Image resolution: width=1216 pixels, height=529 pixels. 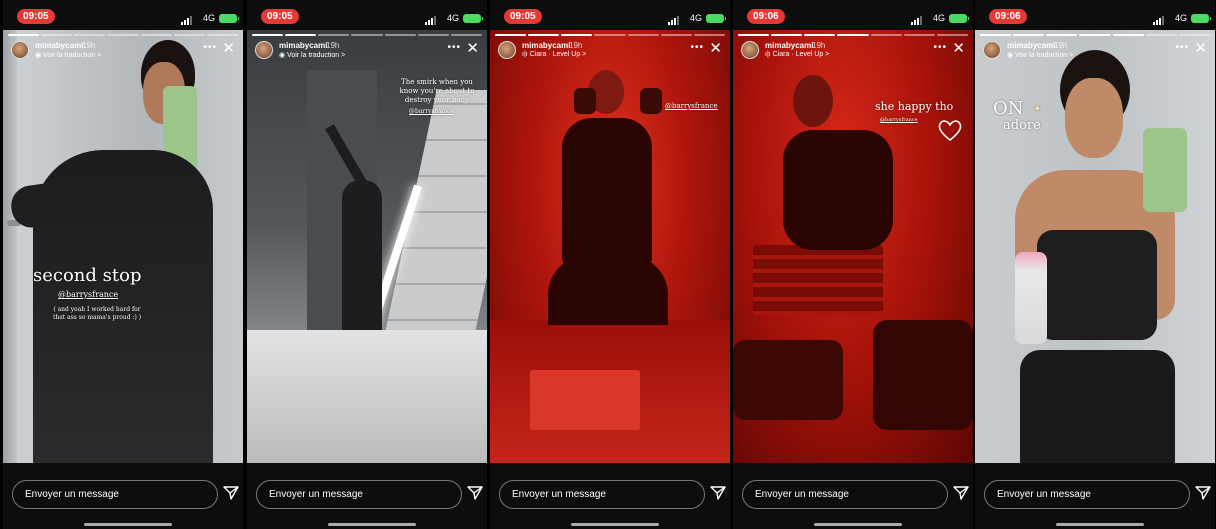 What do you see at coordinates (585, 101) in the screenshot?
I see `dumbbell-left` at bounding box center [585, 101].